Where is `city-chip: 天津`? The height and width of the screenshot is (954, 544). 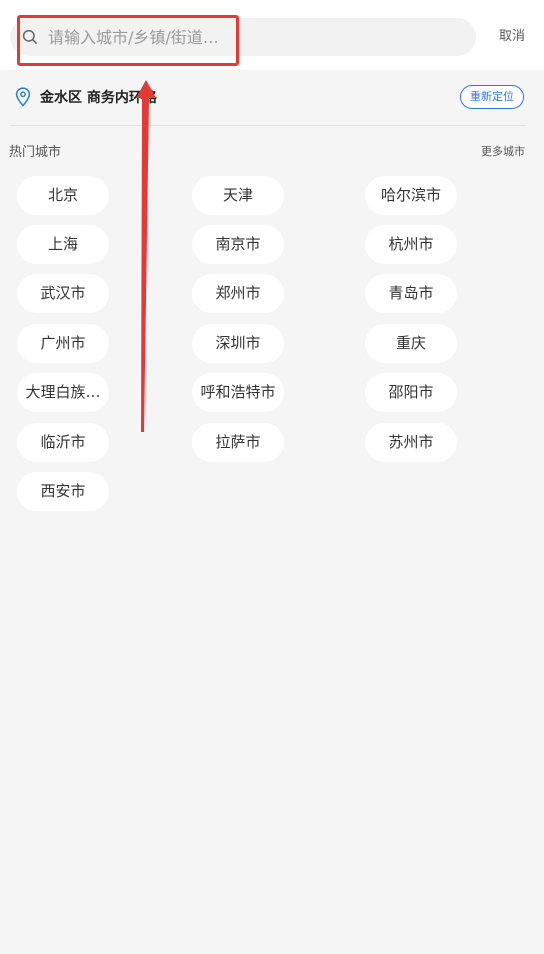 city-chip: 天津 is located at coordinates (238, 195).